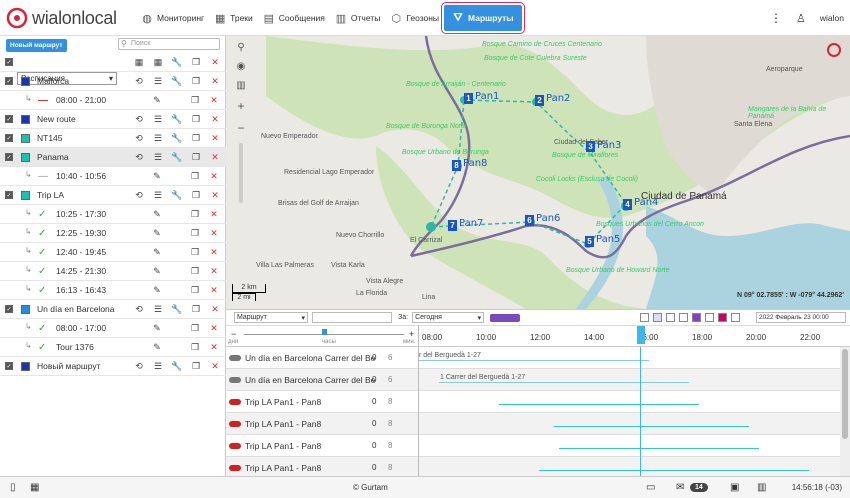 This screenshot has height=498, width=850. Describe the element at coordinates (411, 334) in the screenshot. I see `zoom-in-timeline-icon: +` at that location.